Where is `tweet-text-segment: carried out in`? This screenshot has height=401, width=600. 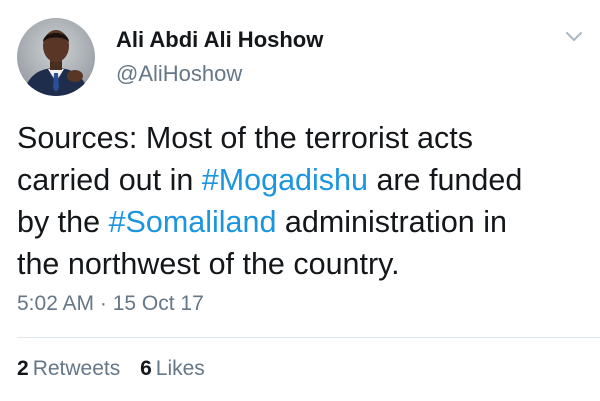
tweet-text-segment: carried out in is located at coordinates (109, 180).